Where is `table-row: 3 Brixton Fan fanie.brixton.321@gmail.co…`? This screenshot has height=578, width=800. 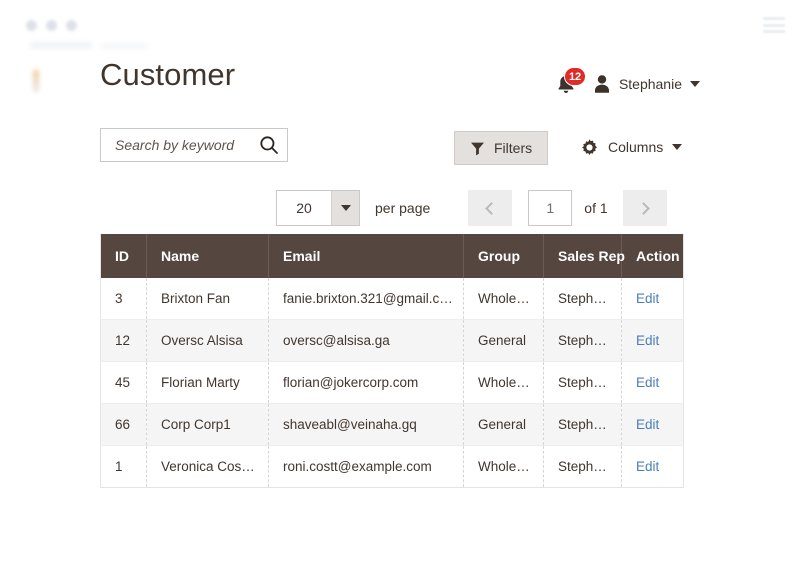
table-row: 3 Brixton Fan fanie.brixton.321@gmail.co… is located at coordinates (392, 299).